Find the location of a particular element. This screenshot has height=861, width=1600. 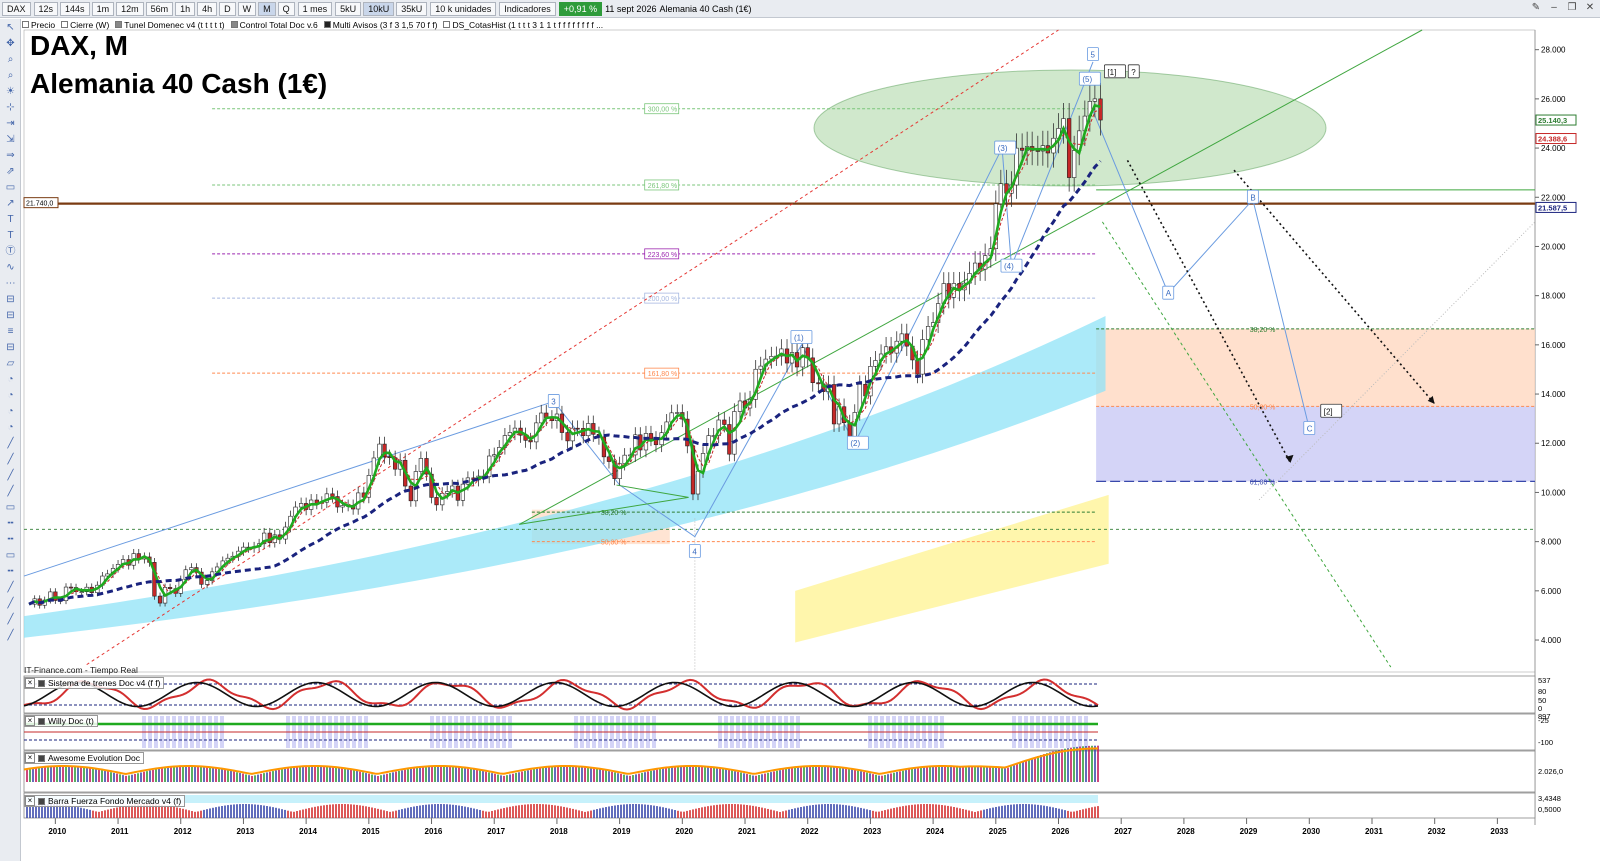

y-tick-label: 26.000 is located at coordinates (1553, 99).